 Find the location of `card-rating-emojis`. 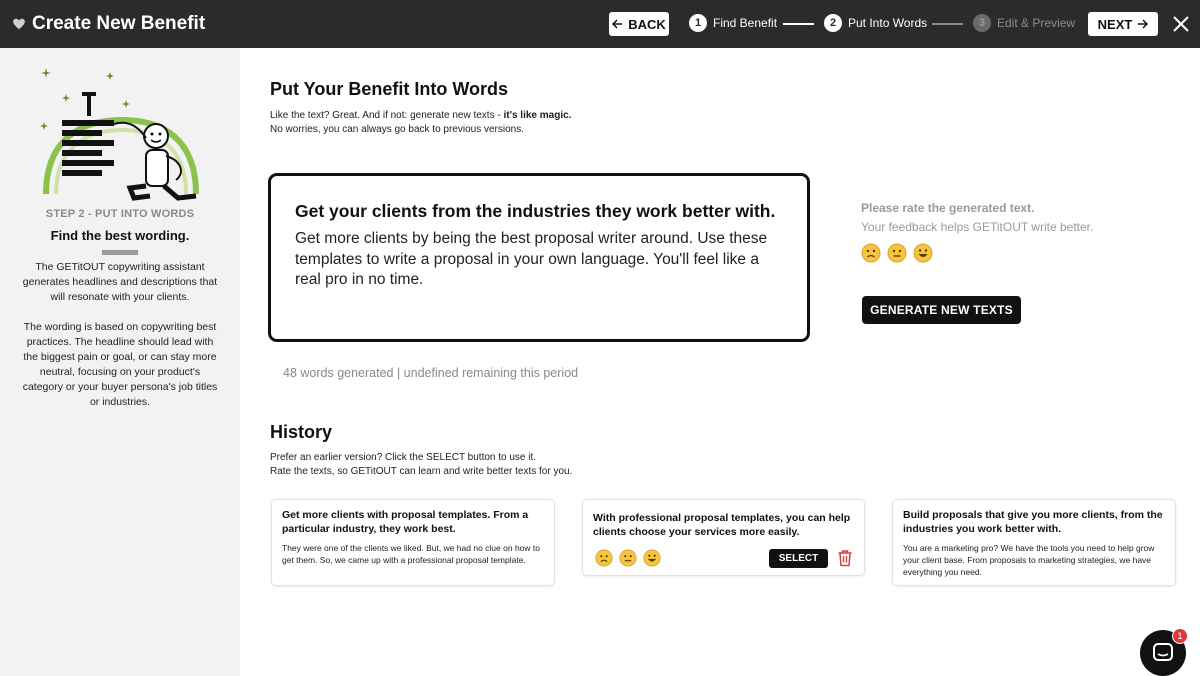

card-rating-emojis is located at coordinates (628, 558).